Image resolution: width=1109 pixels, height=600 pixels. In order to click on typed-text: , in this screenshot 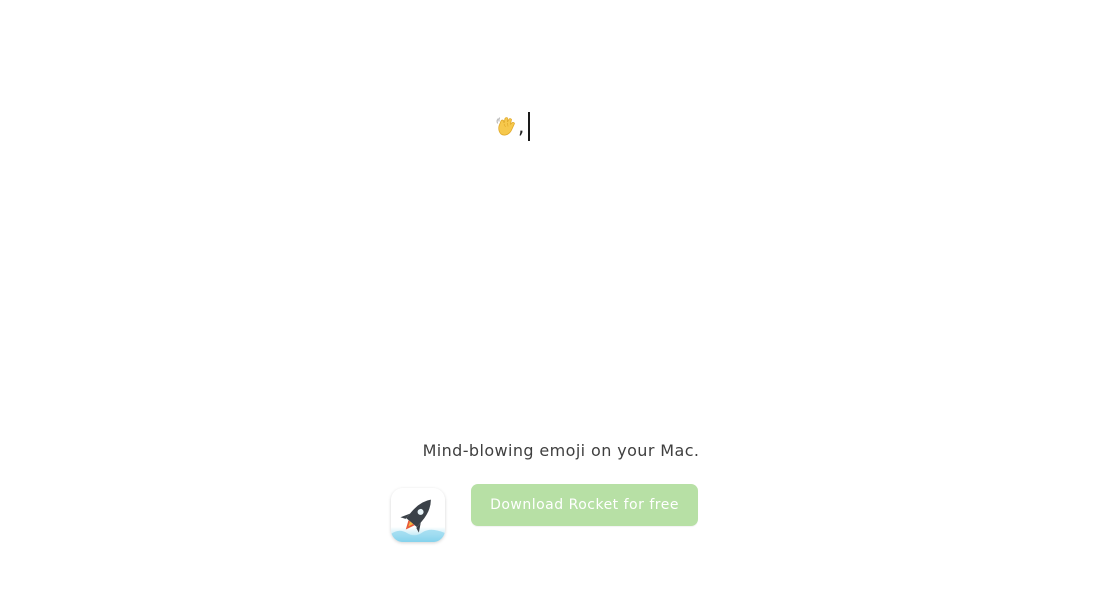, I will do `click(521, 126)`.